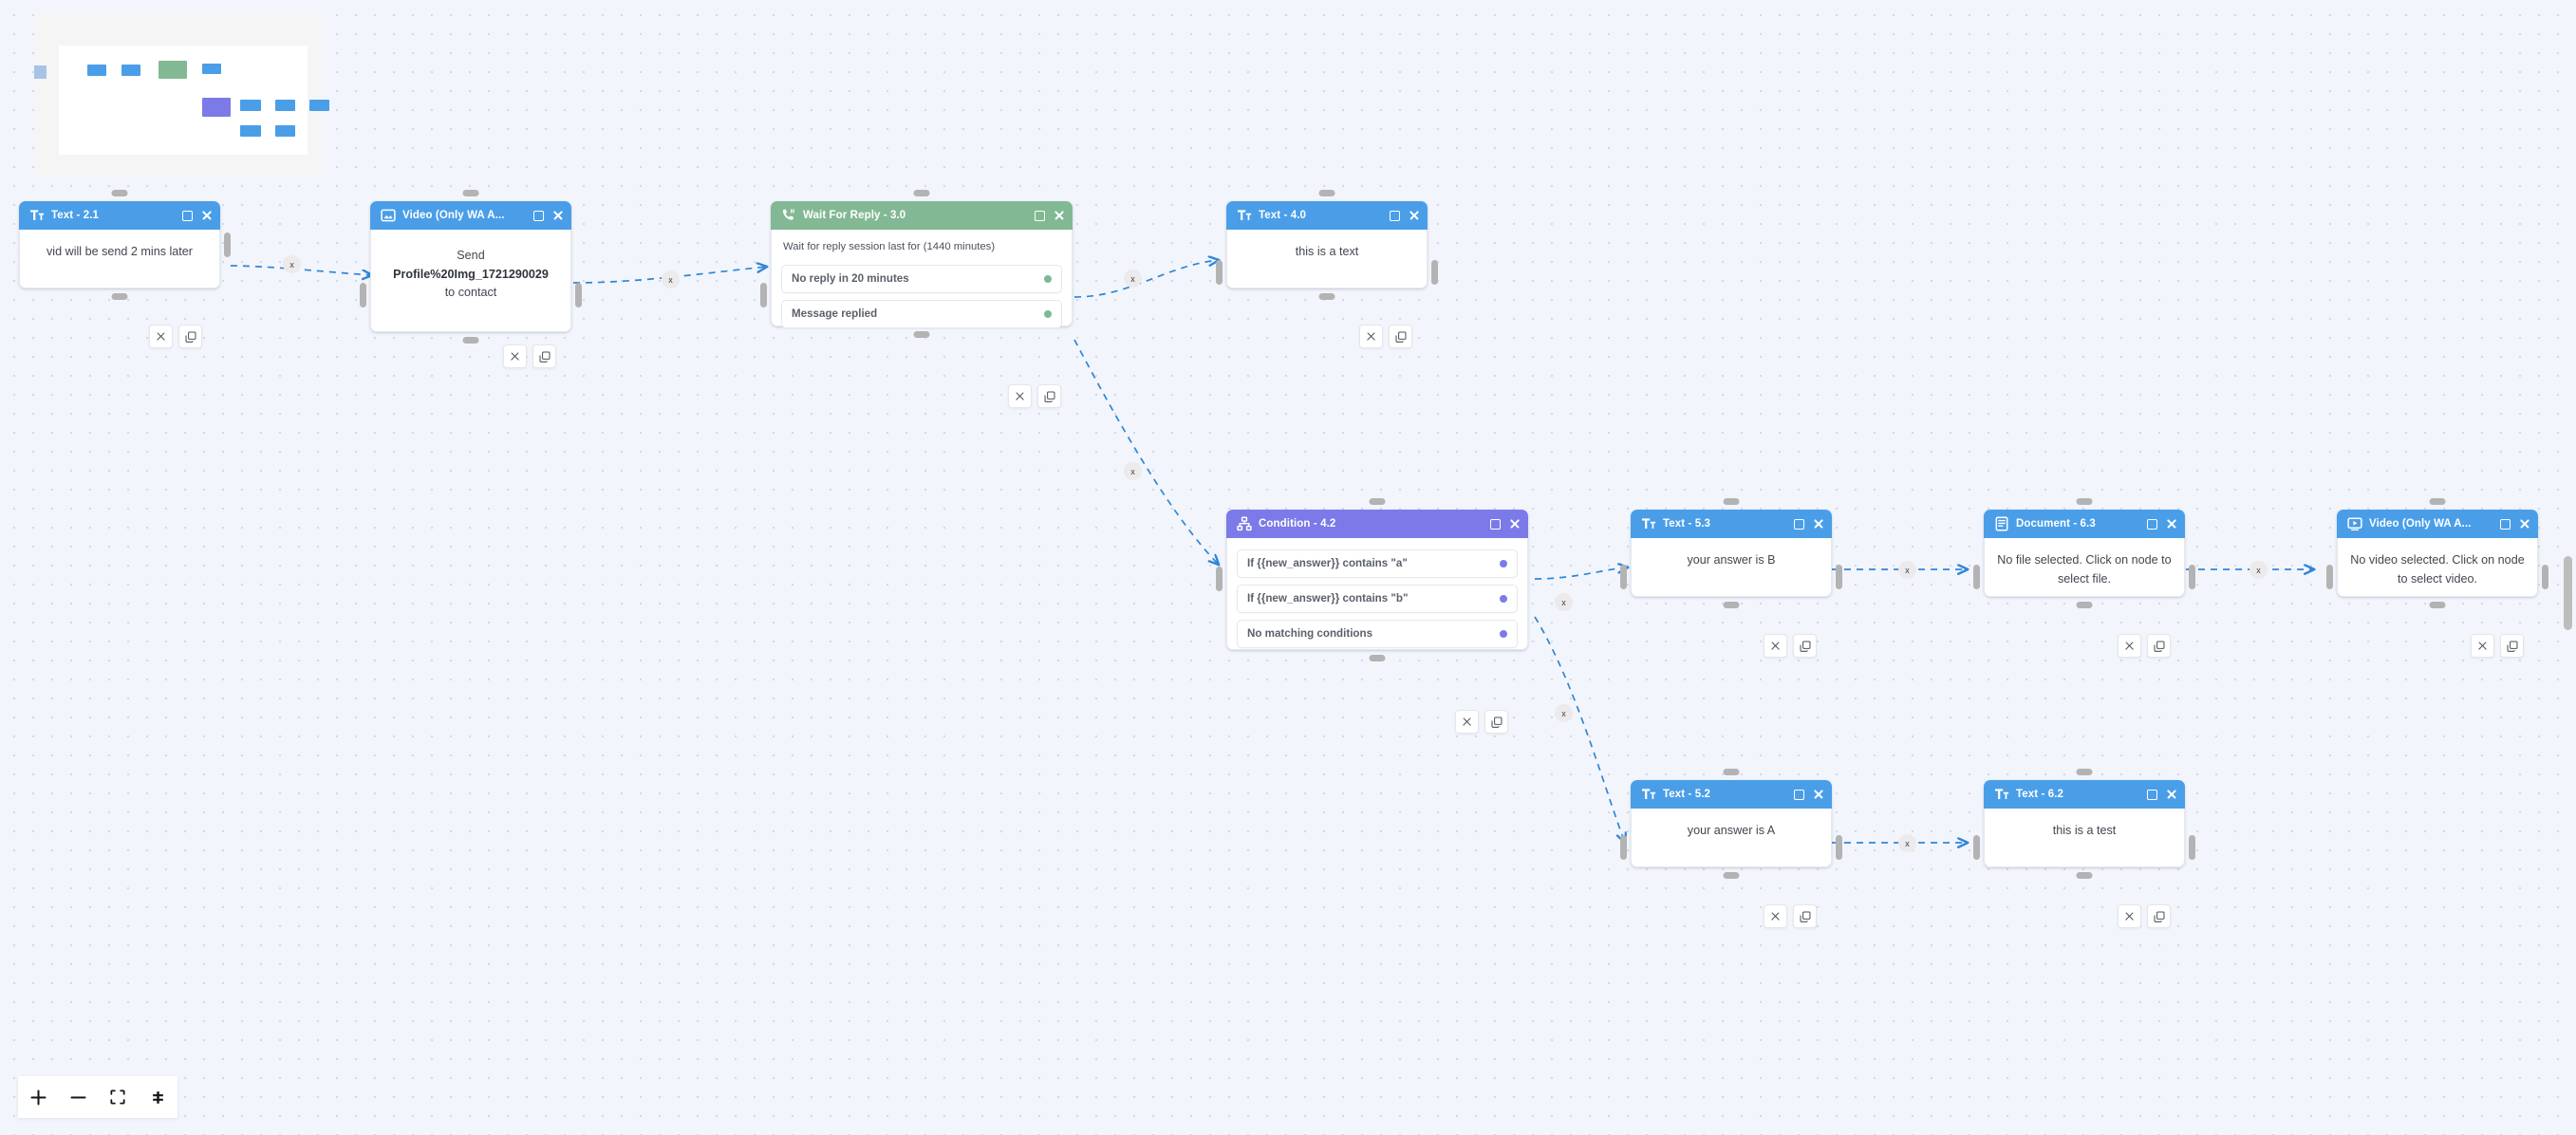  I want to click on node-text-5-3: Text - 5.3 your answer is B, so click(1731, 553).